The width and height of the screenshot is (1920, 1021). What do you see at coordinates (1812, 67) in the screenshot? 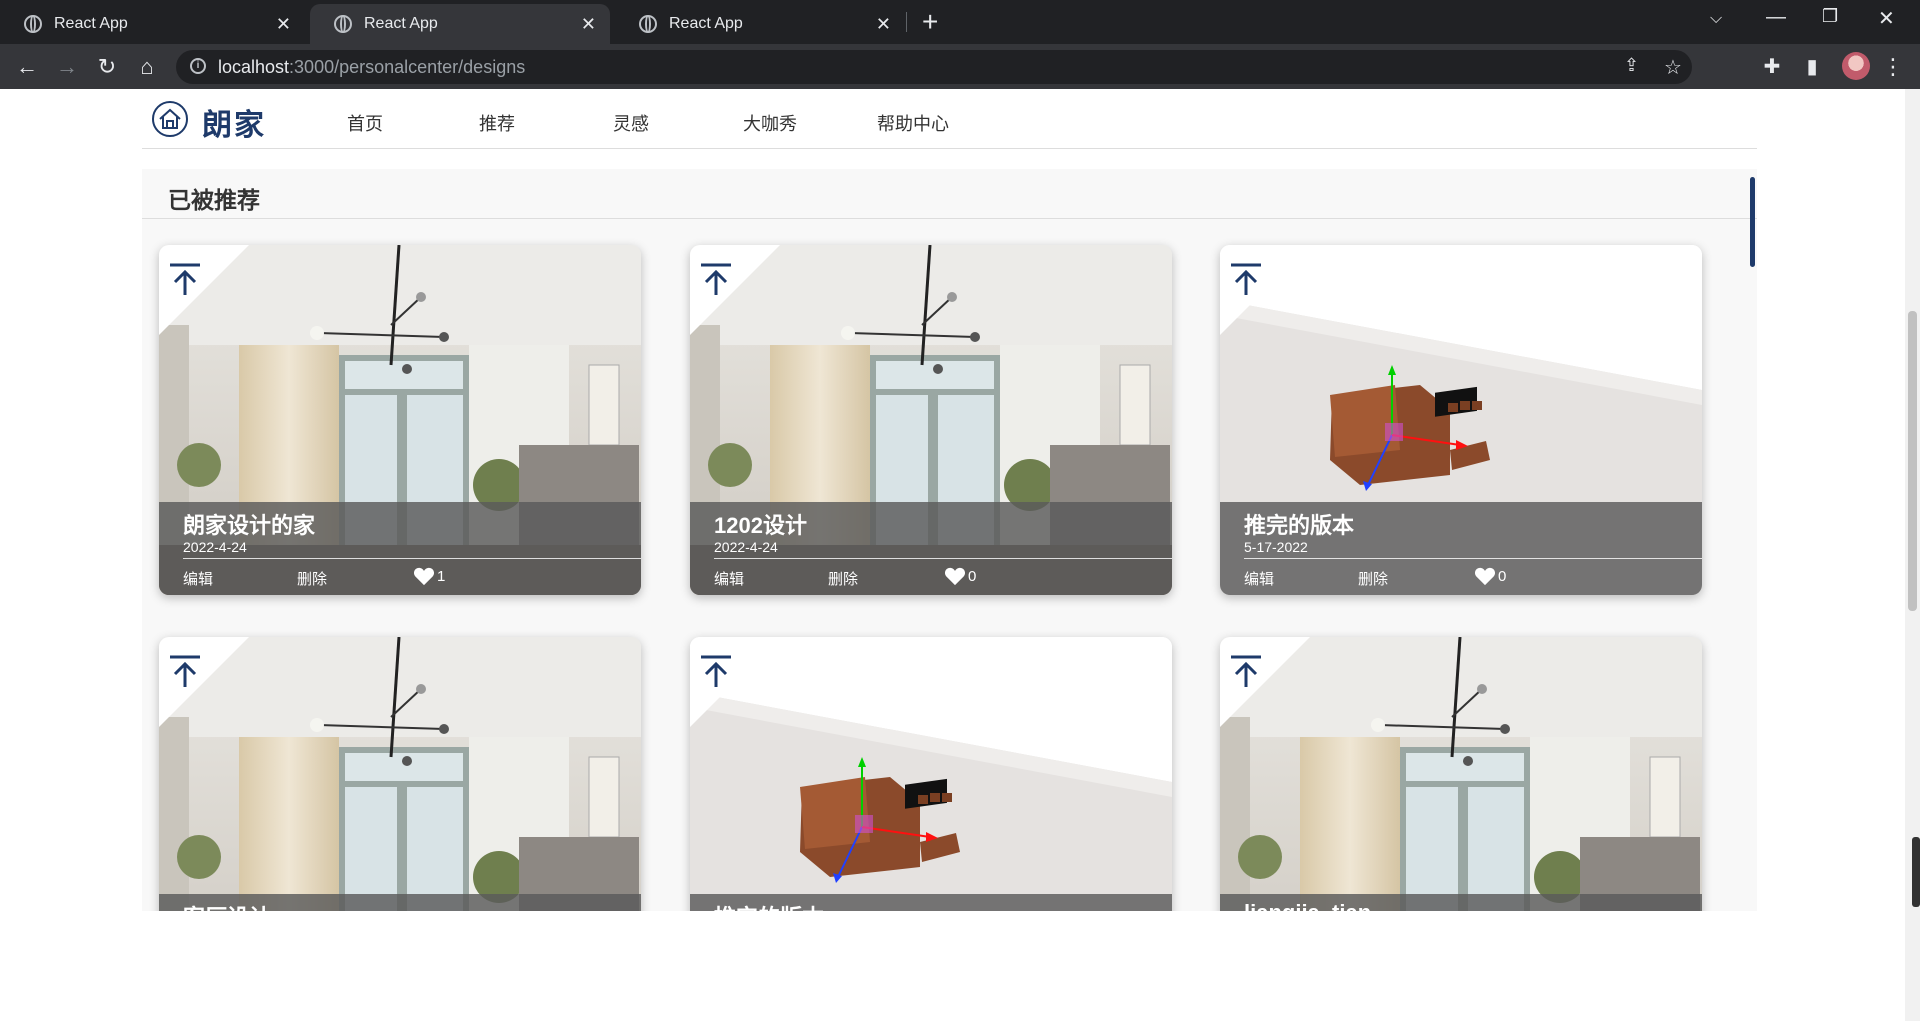
I see `side-panel-icon: ▮` at bounding box center [1812, 67].